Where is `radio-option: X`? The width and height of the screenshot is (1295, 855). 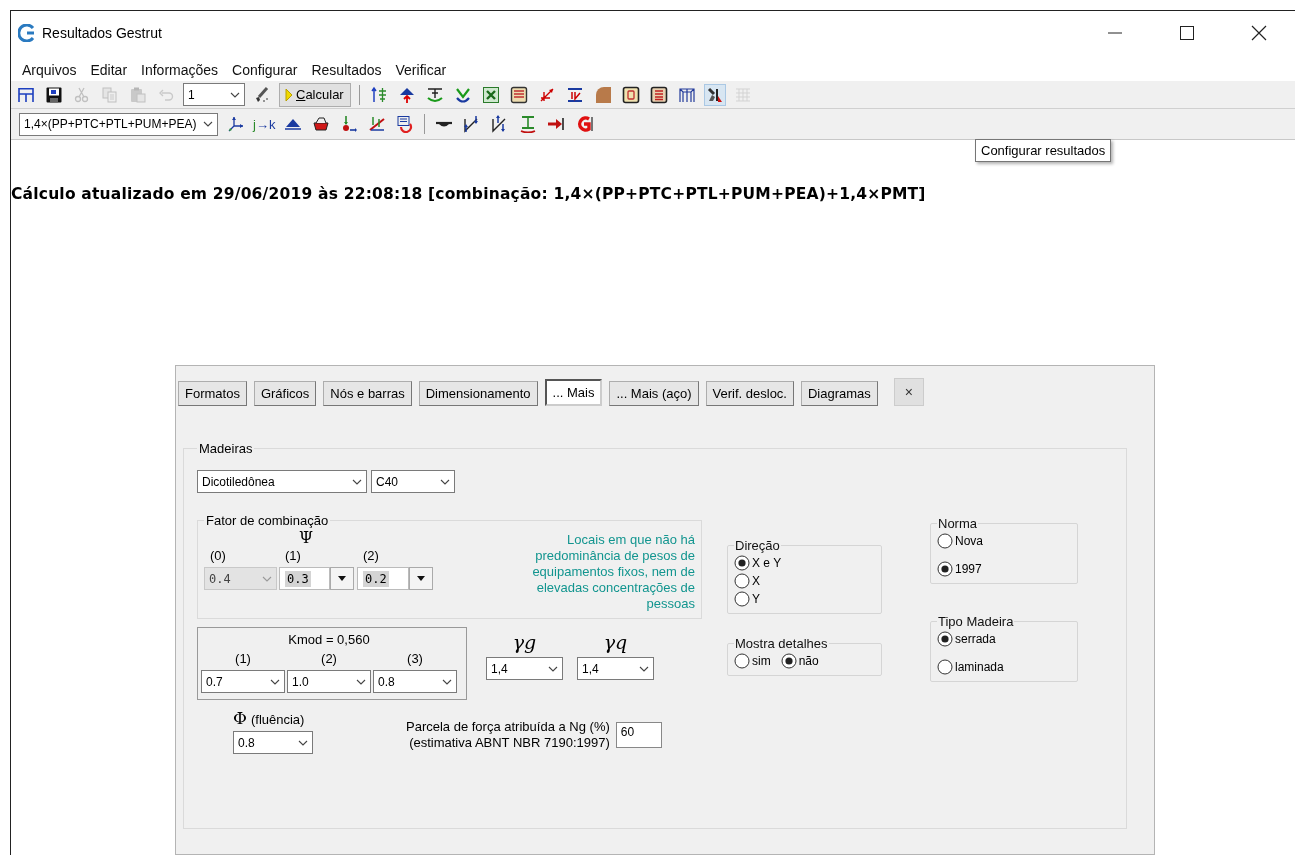 radio-option: X is located at coordinates (747, 581).